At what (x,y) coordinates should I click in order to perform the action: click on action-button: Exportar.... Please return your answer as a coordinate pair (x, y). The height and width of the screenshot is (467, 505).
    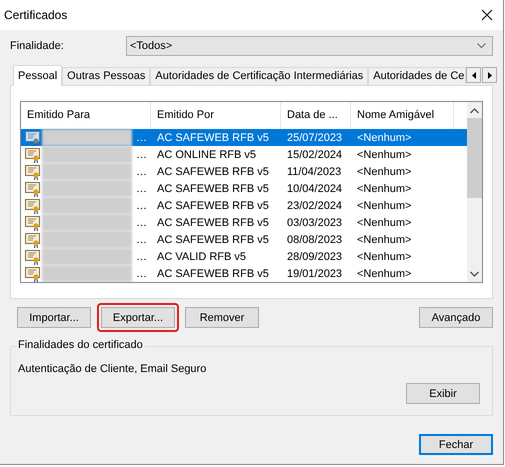
    Looking at the image, I should click on (138, 317).